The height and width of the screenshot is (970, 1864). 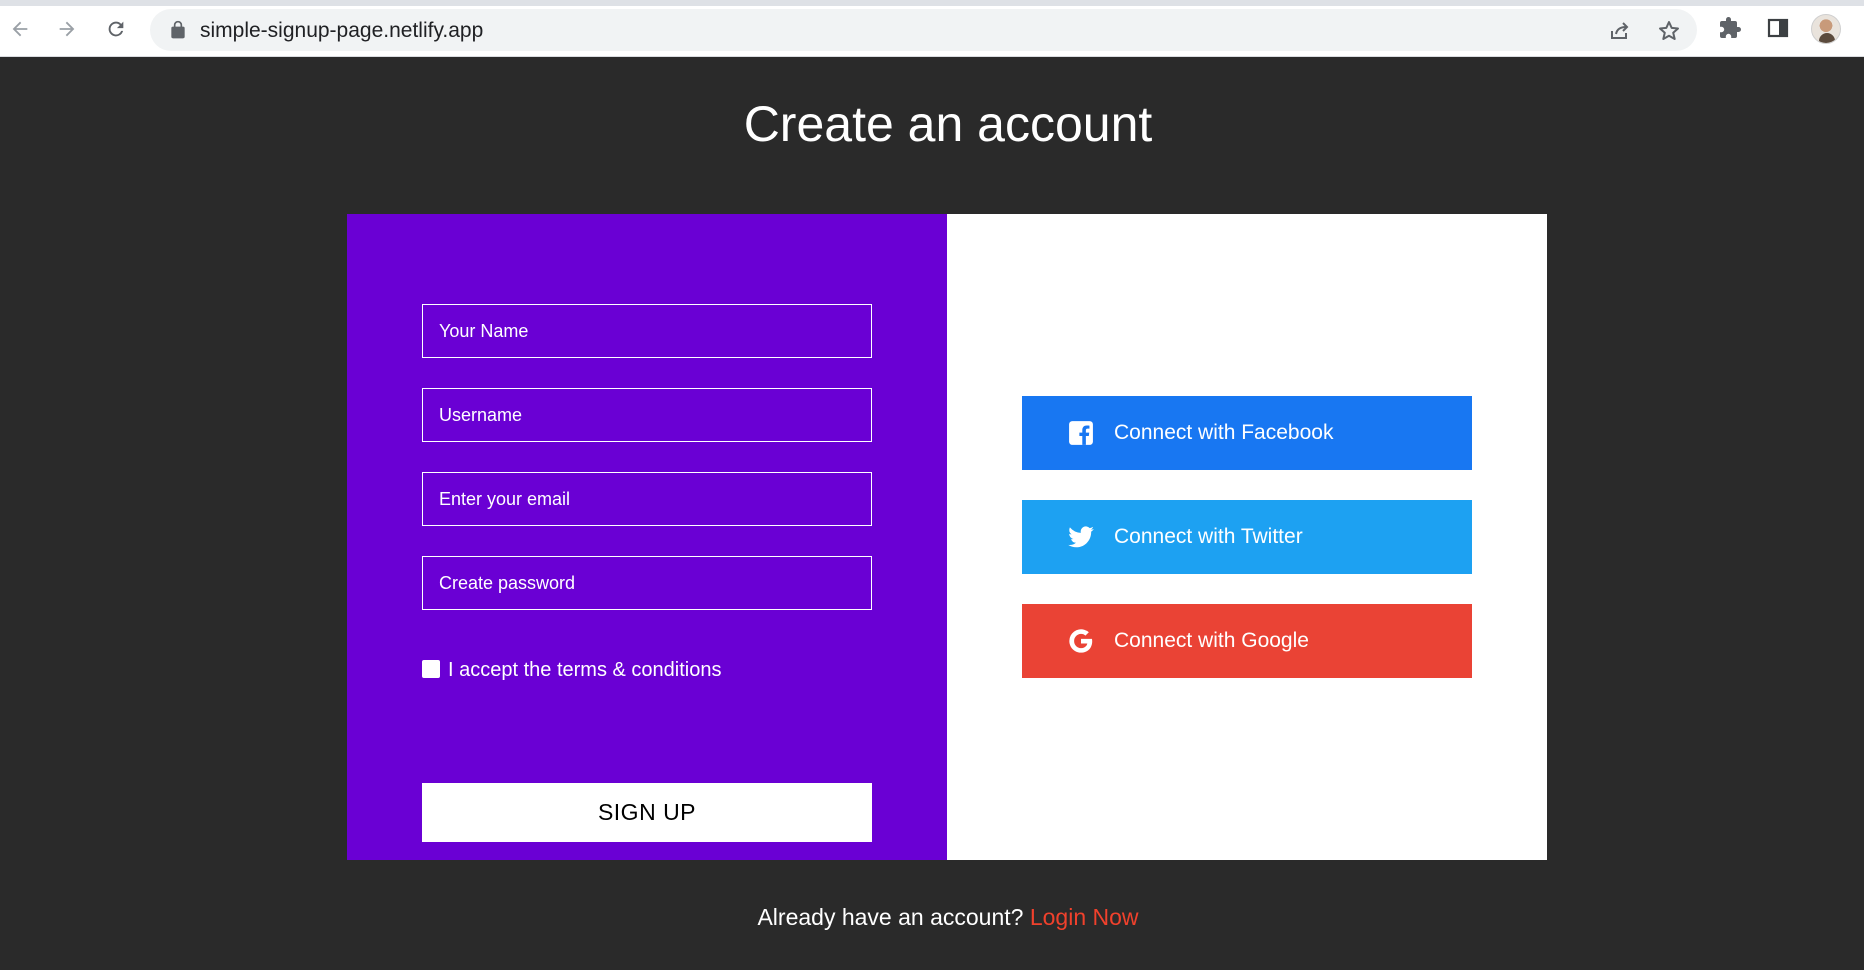 I want to click on reload-icon, so click(x=116, y=29).